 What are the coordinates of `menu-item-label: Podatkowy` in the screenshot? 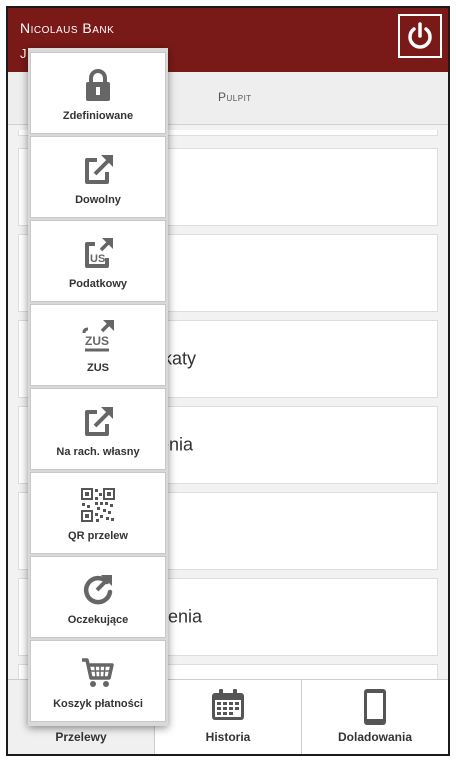 It's located at (98, 284).